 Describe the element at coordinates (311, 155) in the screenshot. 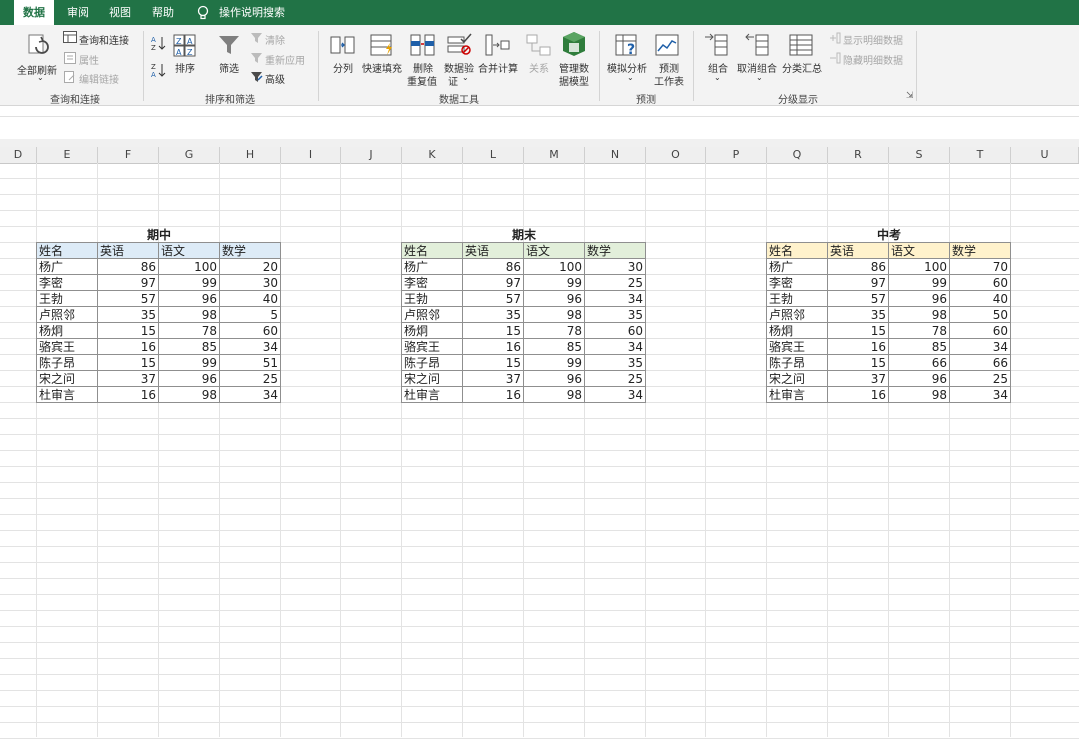

I see `column-header-i: I` at that location.